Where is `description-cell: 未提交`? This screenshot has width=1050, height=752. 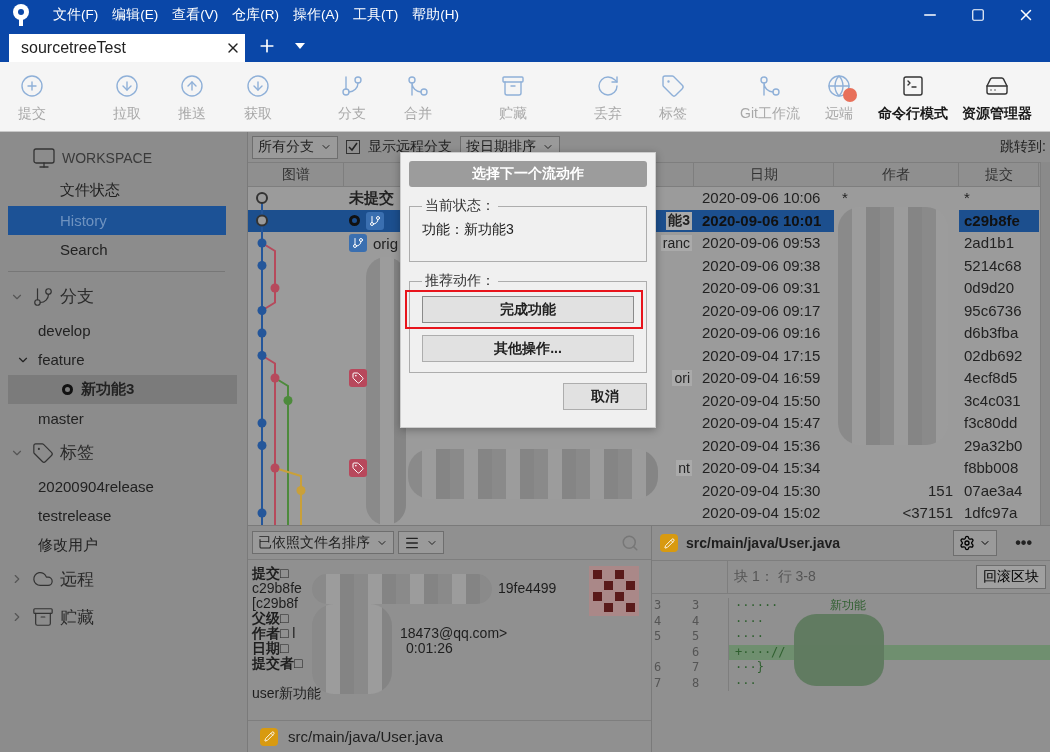 description-cell: 未提交 is located at coordinates (372, 198).